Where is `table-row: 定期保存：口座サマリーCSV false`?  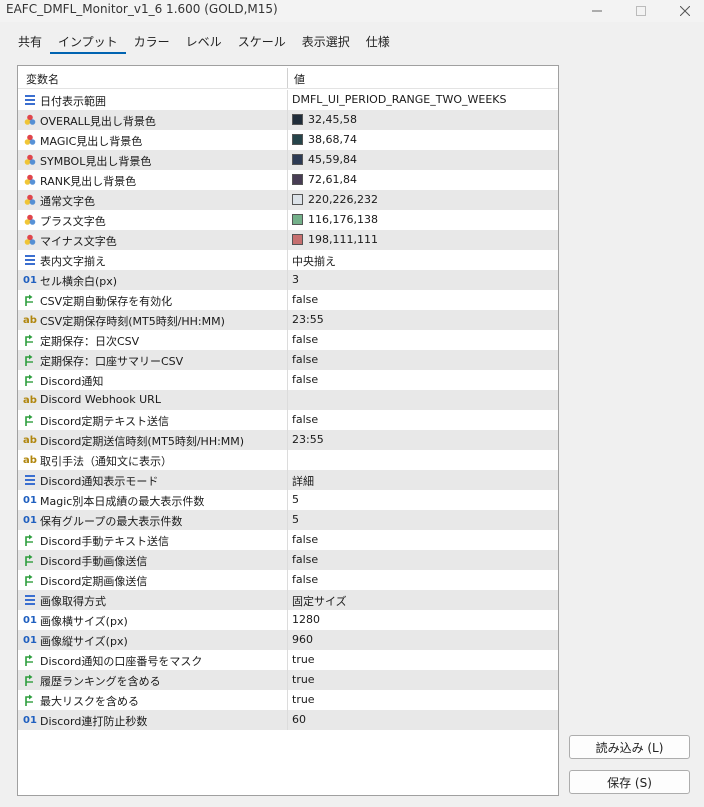 table-row: 定期保存：口座サマリーCSV false is located at coordinates (288, 360).